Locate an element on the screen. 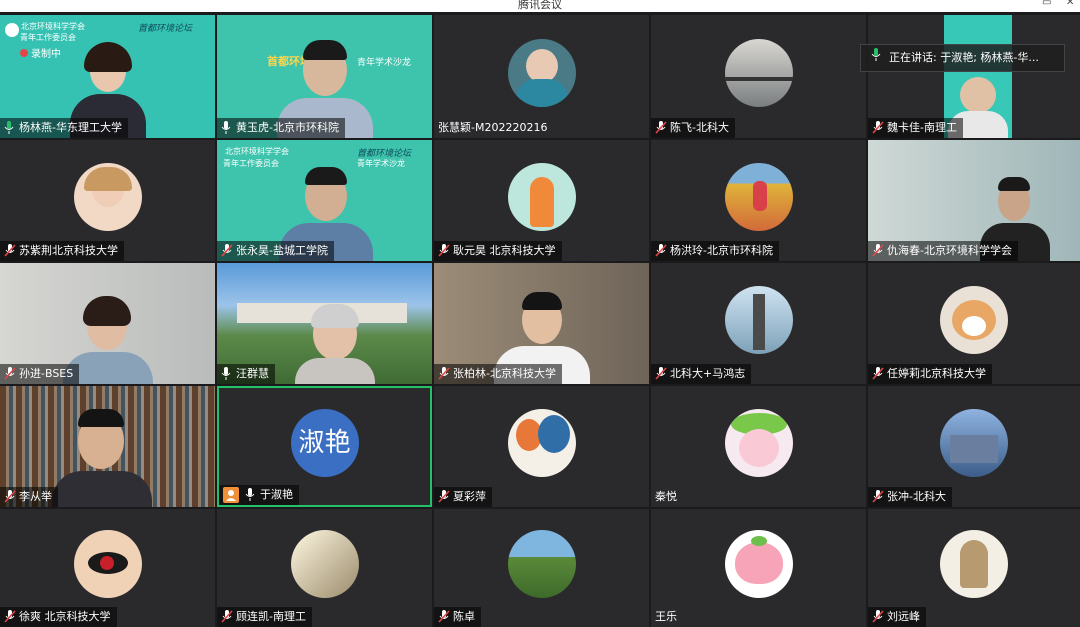 This screenshot has height=627, width=1080. participant-nametag: 夏彩萍 is located at coordinates (463, 497).